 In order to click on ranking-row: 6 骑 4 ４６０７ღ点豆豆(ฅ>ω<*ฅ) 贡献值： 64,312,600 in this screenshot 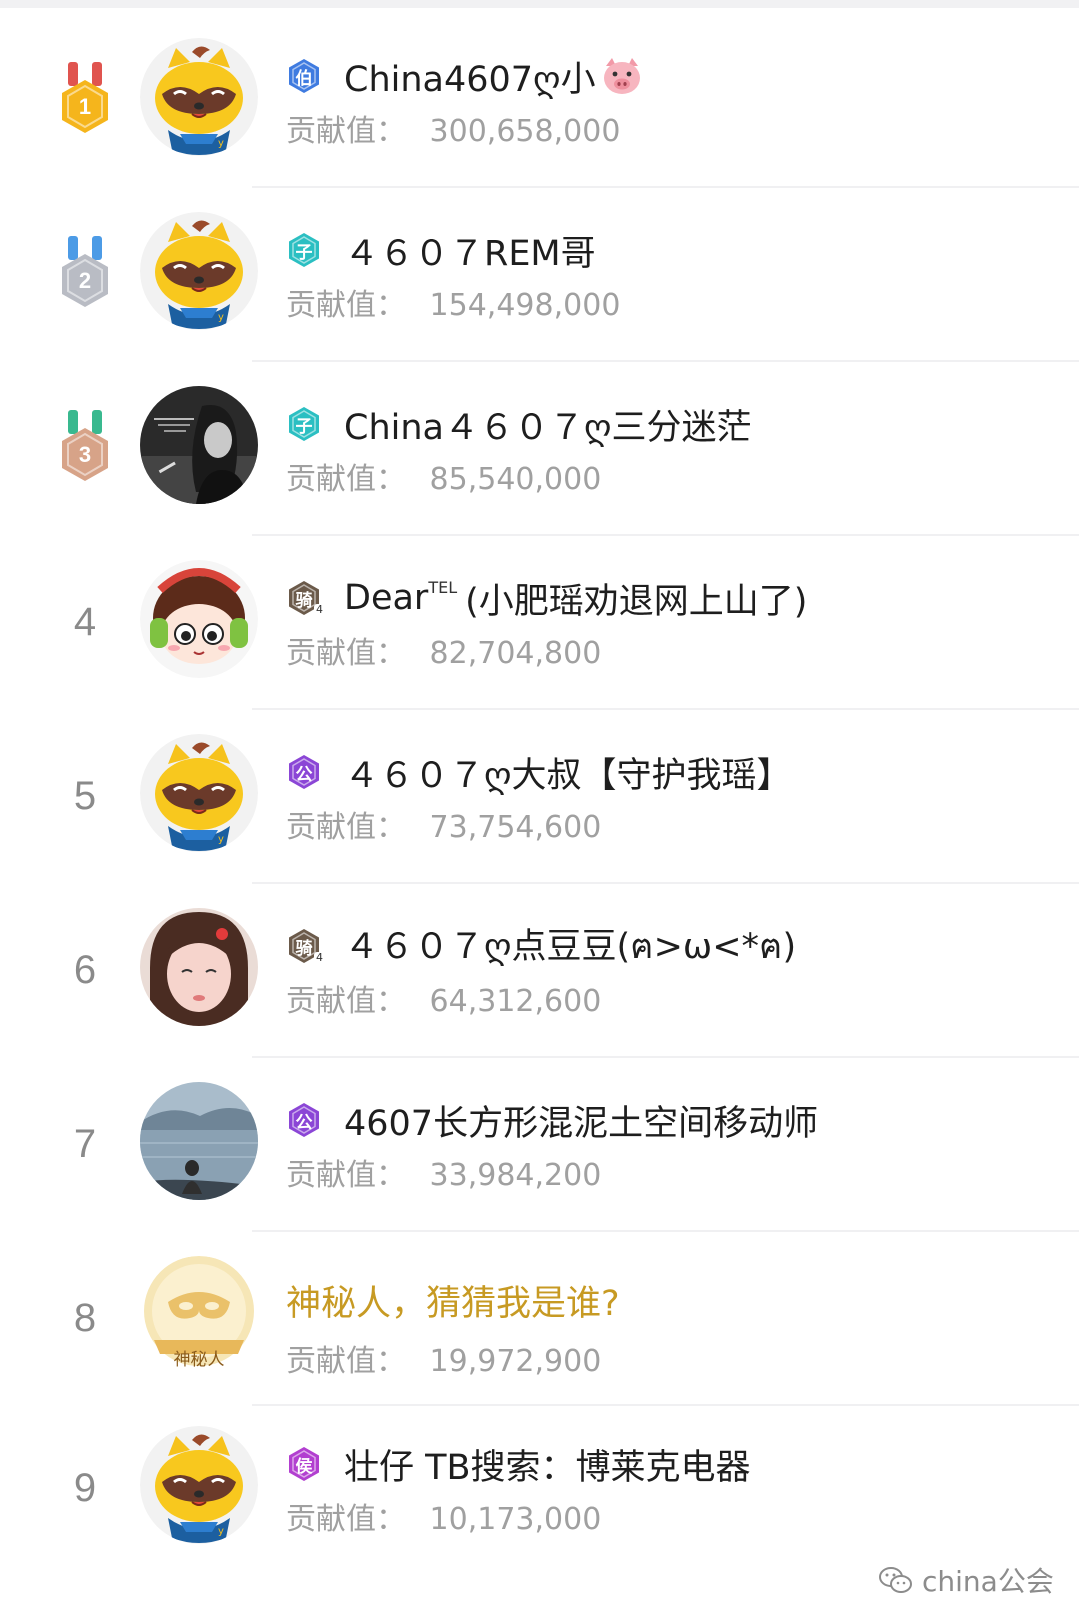, I will do `click(539, 968)`.